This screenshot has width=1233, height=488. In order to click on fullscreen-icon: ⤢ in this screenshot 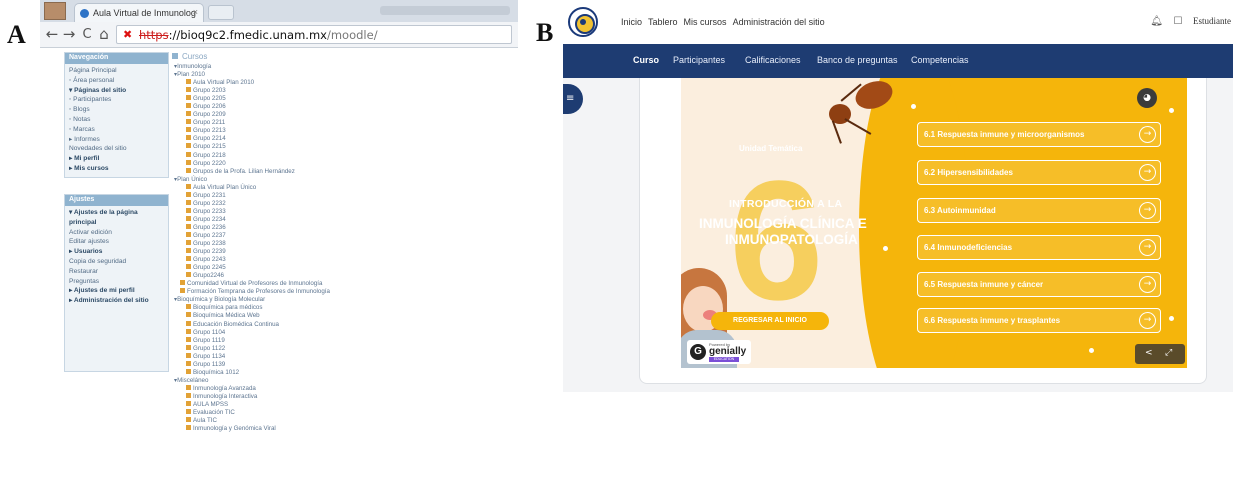, I will do `click(1168, 353)`.